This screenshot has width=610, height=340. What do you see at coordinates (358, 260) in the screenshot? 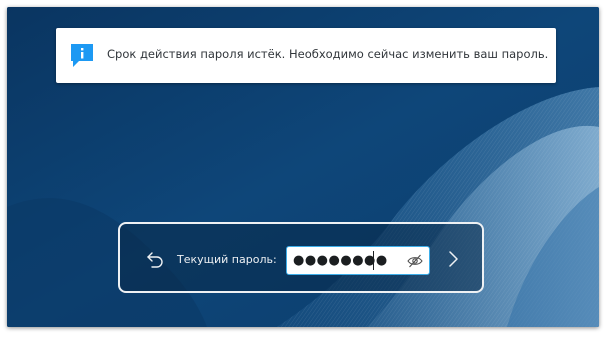
I see `current-password-input: ●●●●●●●●` at bounding box center [358, 260].